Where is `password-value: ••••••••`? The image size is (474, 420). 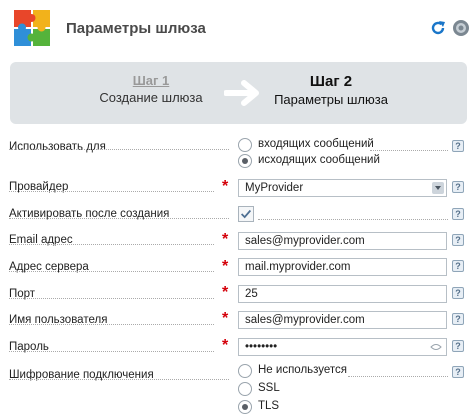 password-value: •••••••• is located at coordinates (261, 347).